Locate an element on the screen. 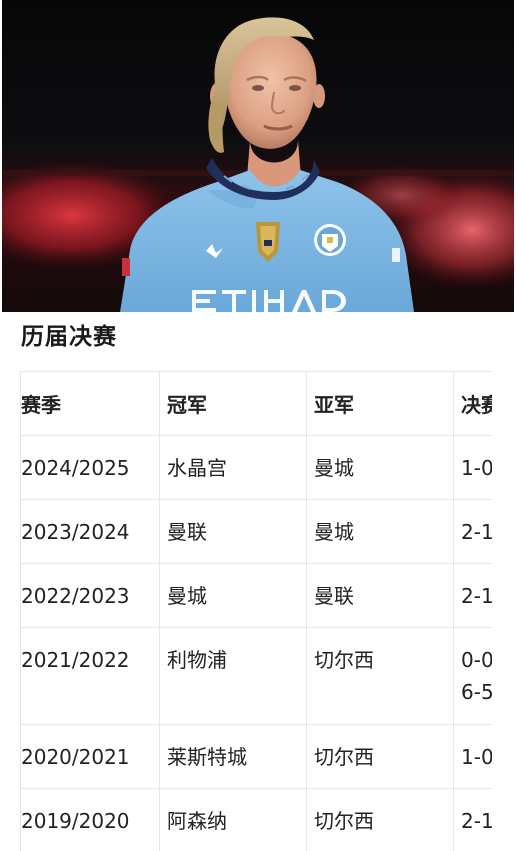 The width and height of the screenshot is (516, 851). table-header-row: 赛季 冠军 亚军 决赛 is located at coordinates (256, 403).